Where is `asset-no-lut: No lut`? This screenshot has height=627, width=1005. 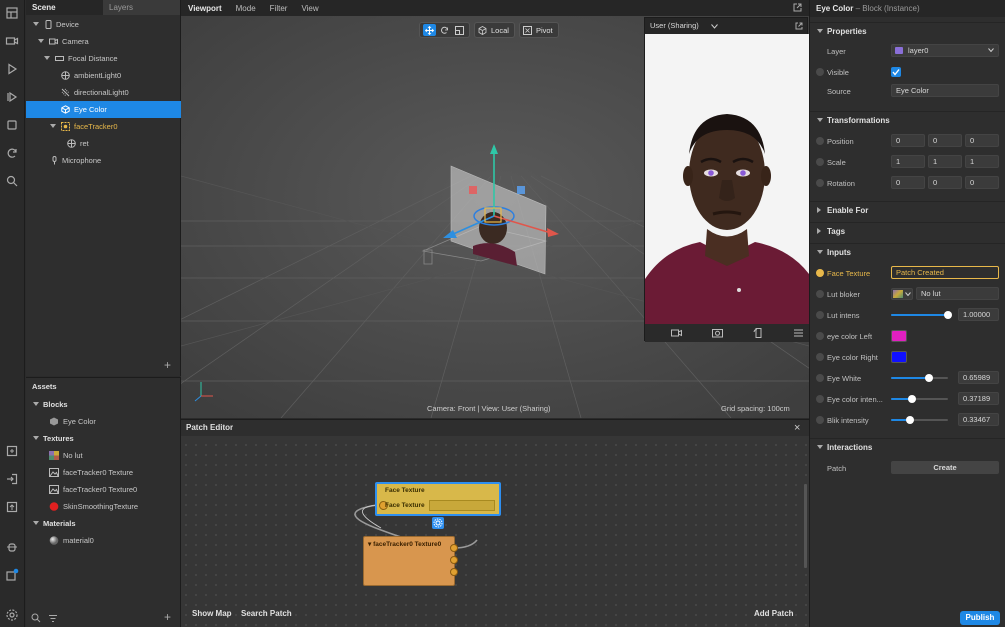 asset-no-lut: No lut is located at coordinates (103, 455).